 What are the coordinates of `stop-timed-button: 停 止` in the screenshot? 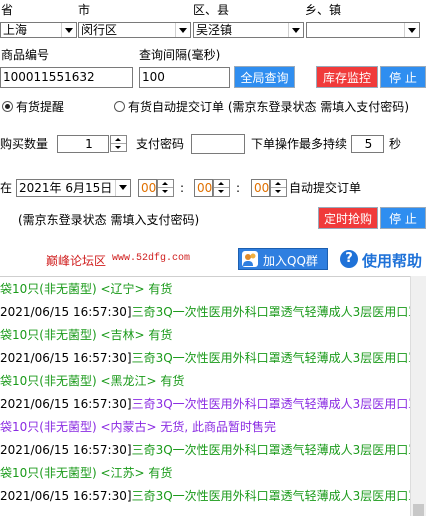 It's located at (403, 218).